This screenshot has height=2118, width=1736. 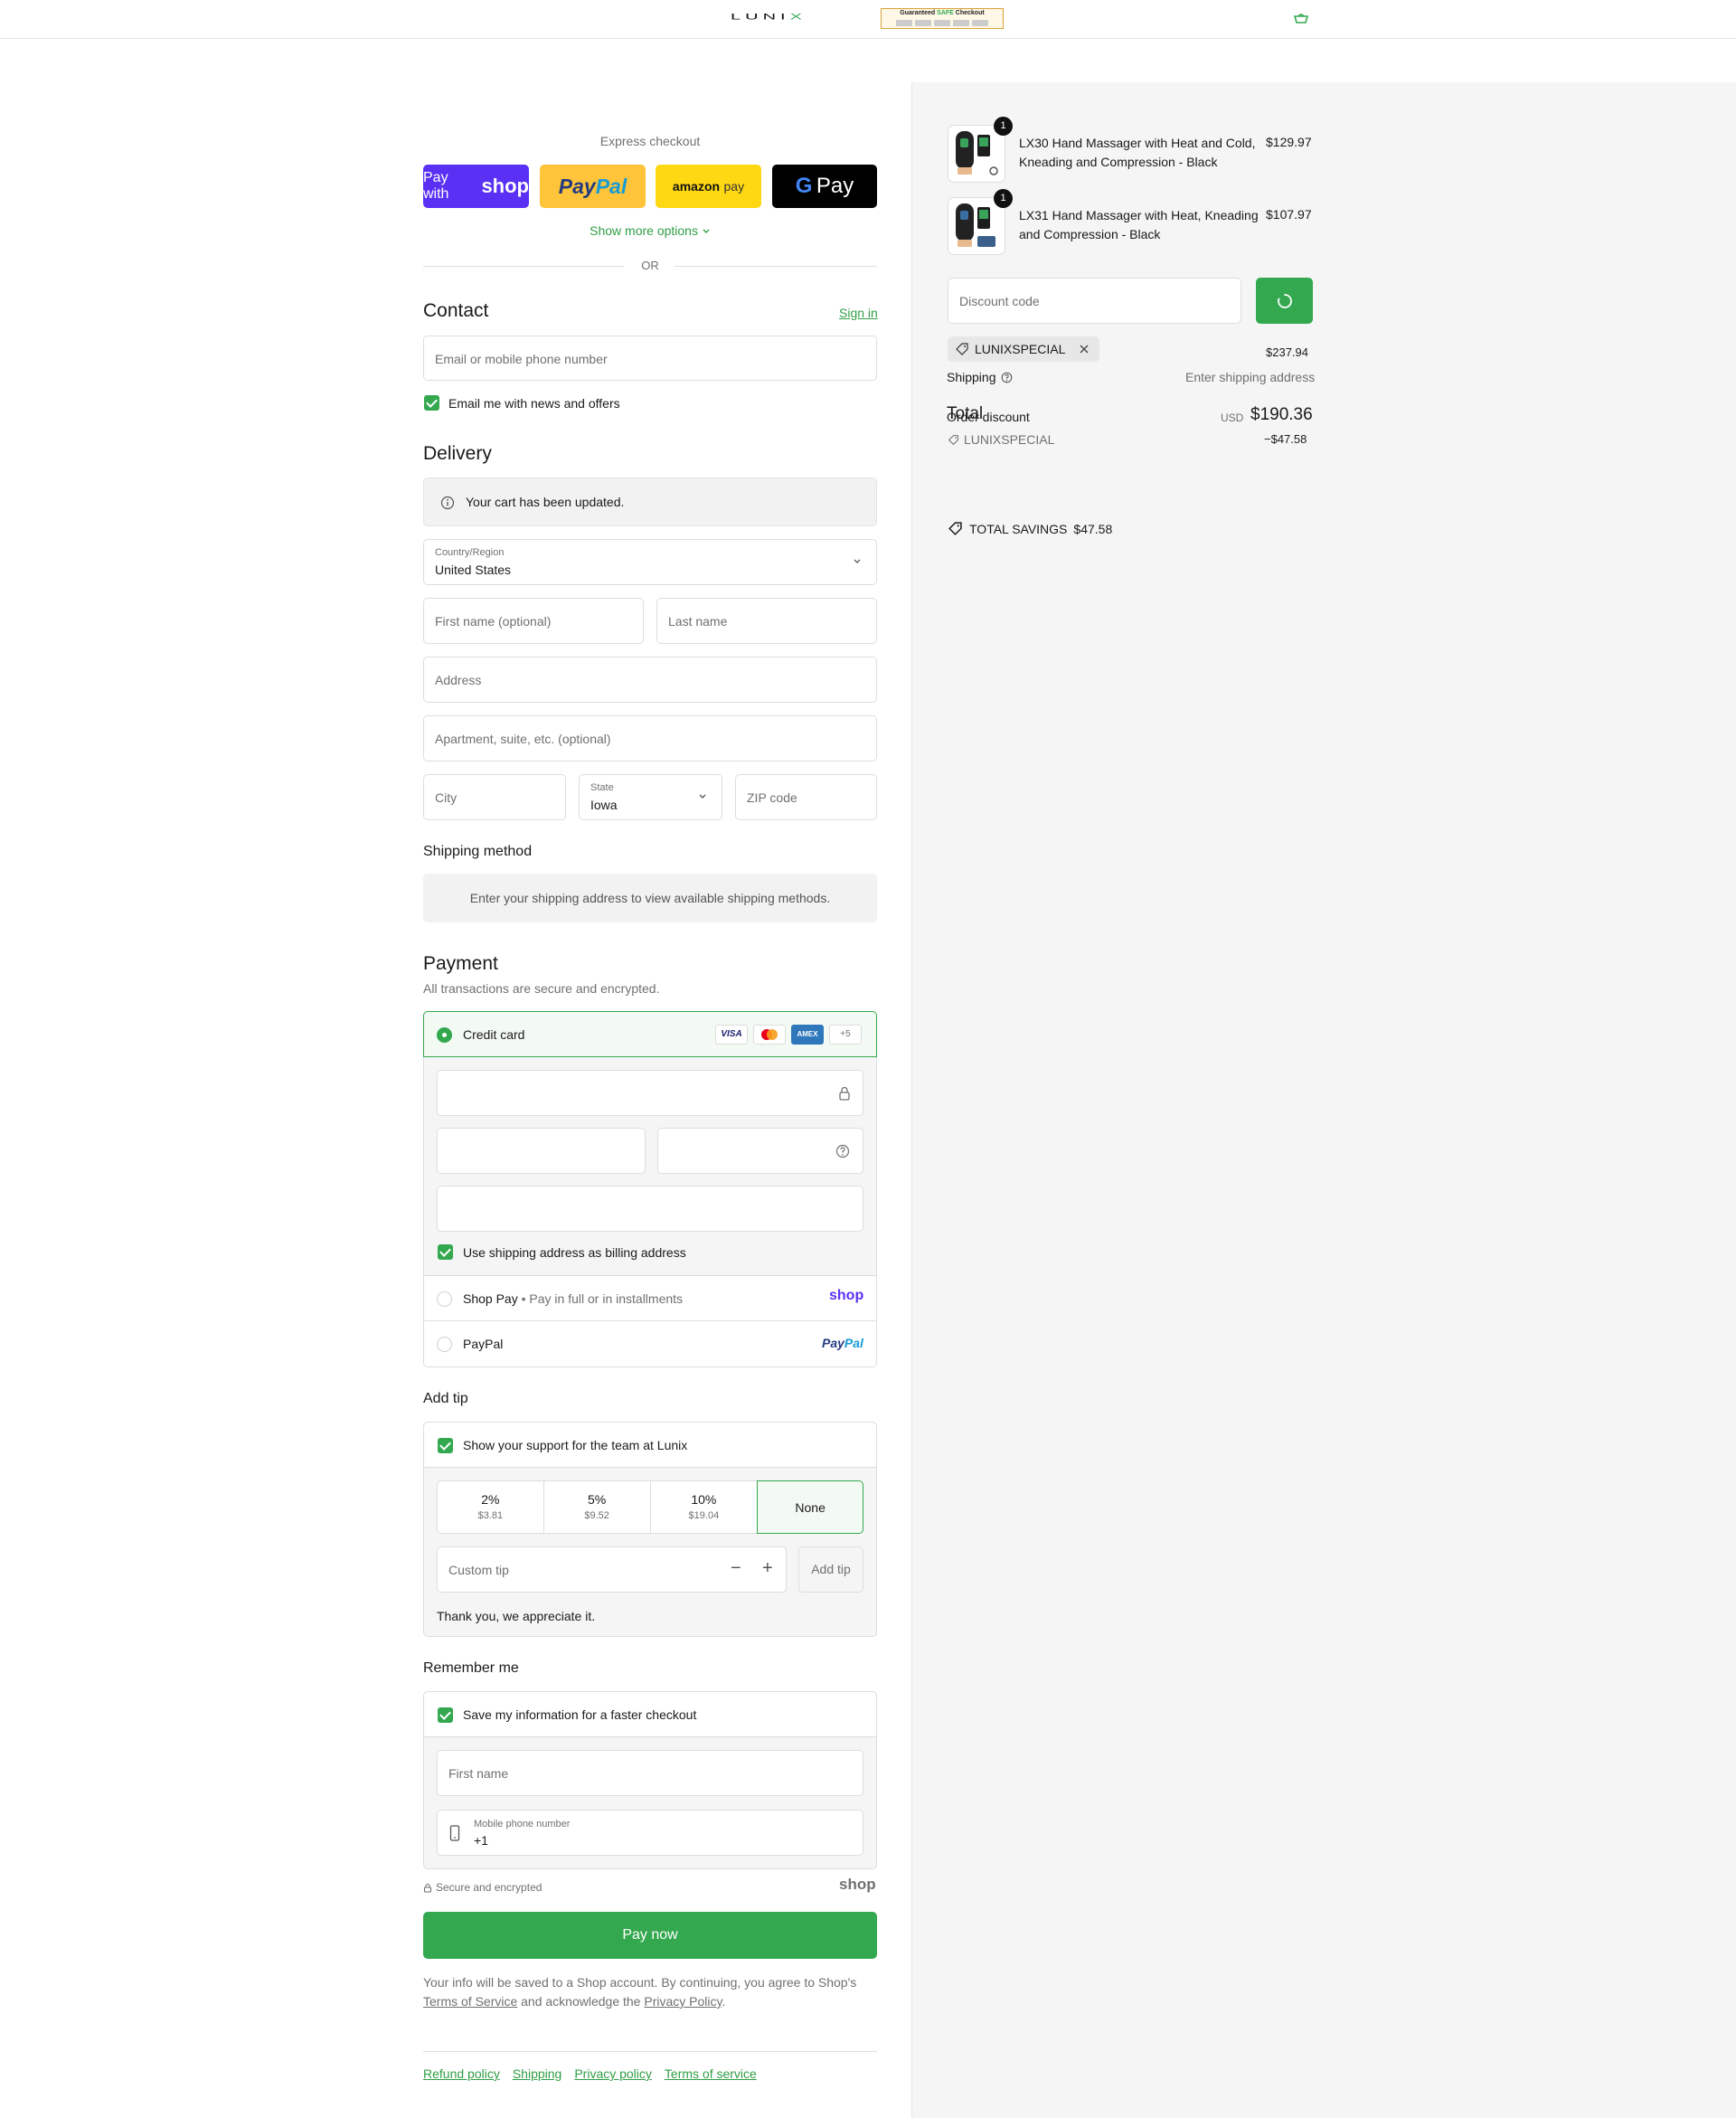 I want to click on paypal-radio, so click(x=445, y=1344).